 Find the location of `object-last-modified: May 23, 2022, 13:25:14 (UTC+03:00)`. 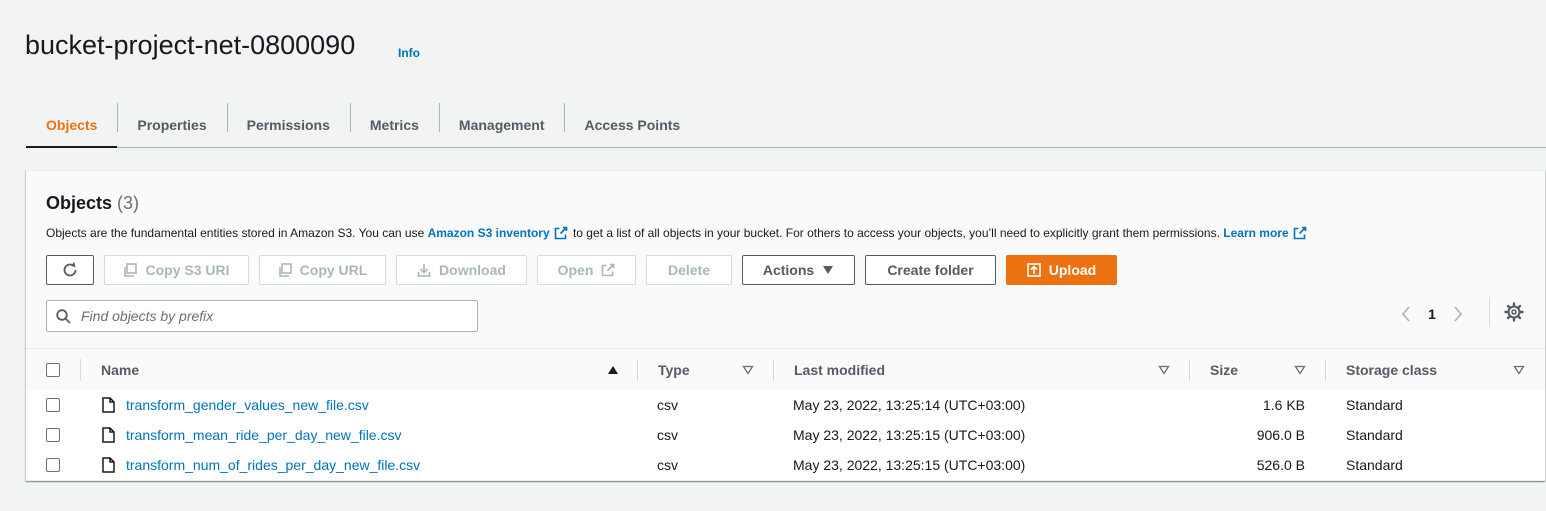

object-last-modified: May 23, 2022, 13:25:14 (UTC+03:00) is located at coordinates (909, 405).